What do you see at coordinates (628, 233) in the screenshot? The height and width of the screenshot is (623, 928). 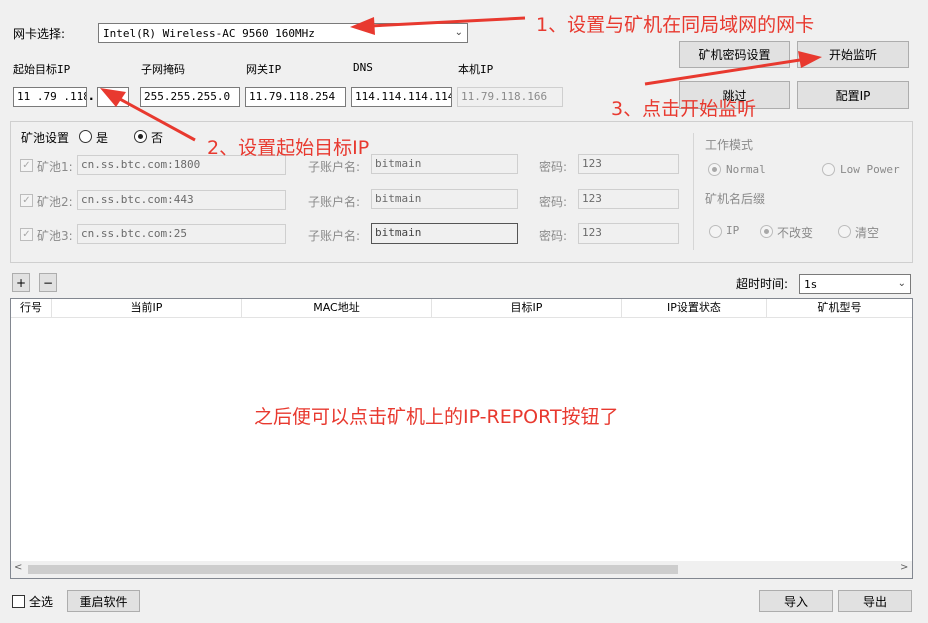 I see `pool3-password-input: 123` at bounding box center [628, 233].